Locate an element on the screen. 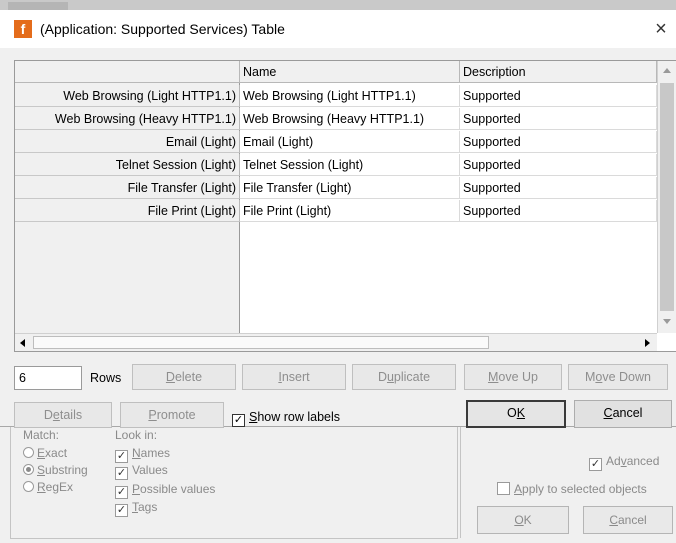 This screenshot has width=676, height=543. cell-name: Email (Light) is located at coordinates (350, 142).